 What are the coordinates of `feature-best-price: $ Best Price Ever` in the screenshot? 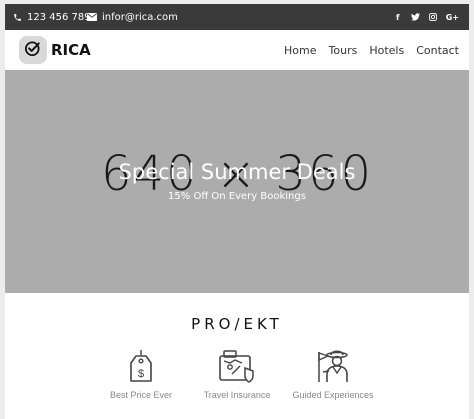 It's located at (141, 372).